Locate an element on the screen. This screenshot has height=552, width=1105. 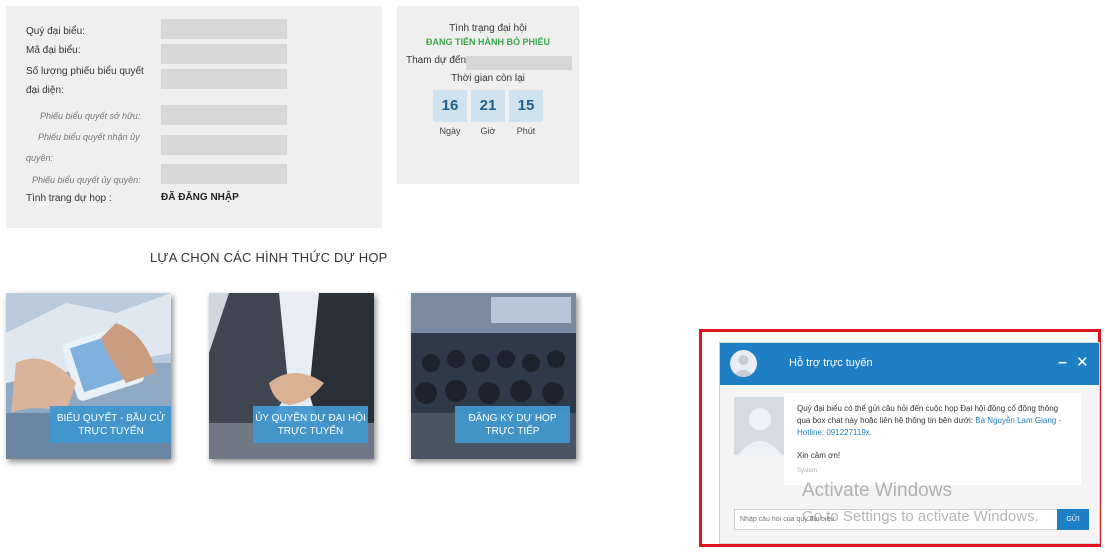
delegate-code-value is located at coordinates (224, 54).